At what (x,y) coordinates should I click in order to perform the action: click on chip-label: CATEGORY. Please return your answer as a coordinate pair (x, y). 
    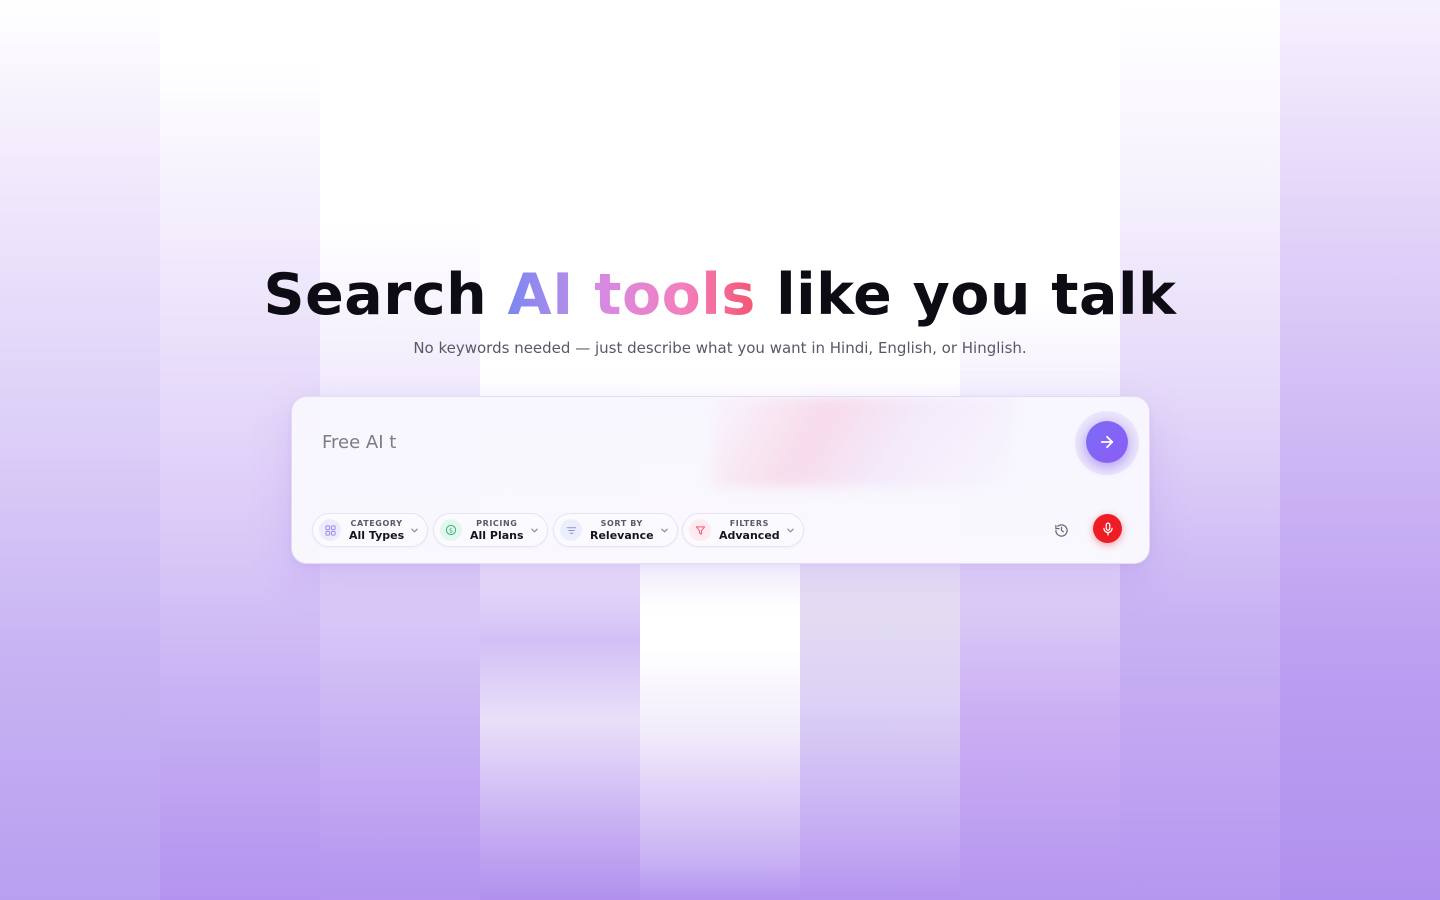
    Looking at the image, I should click on (376, 523).